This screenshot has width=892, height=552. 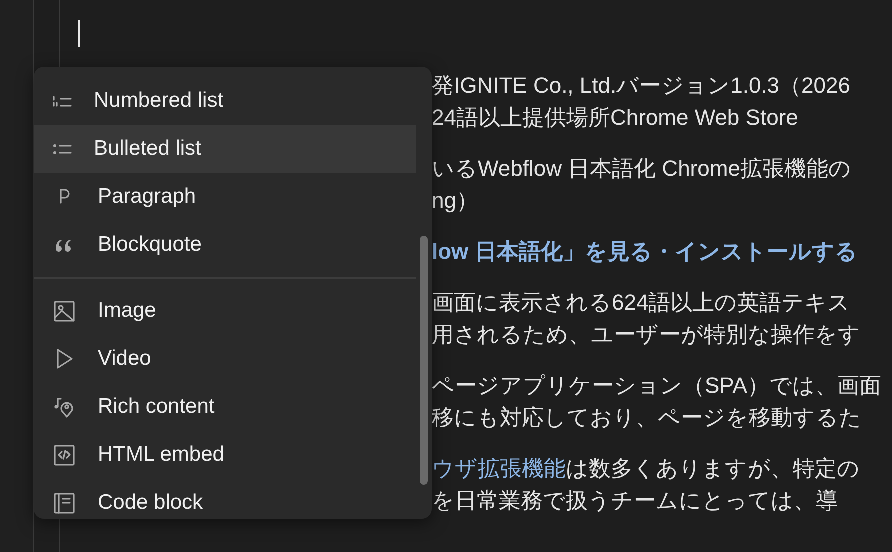 What do you see at coordinates (225, 245) in the screenshot?
I see `menu-item: Blockquote` at bounding box center [225, 245].